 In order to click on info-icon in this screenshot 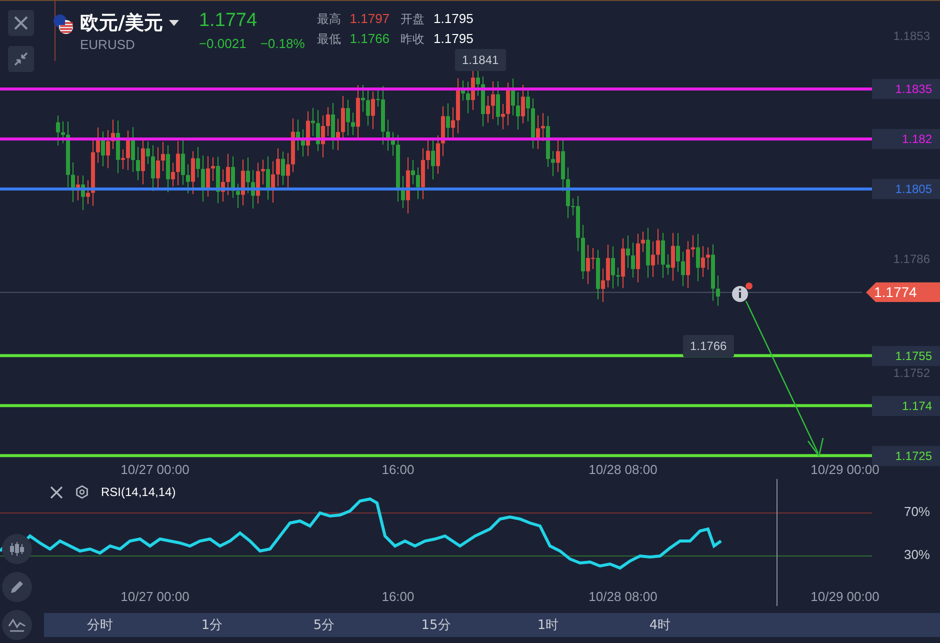, I will do `click(740, 294)`.